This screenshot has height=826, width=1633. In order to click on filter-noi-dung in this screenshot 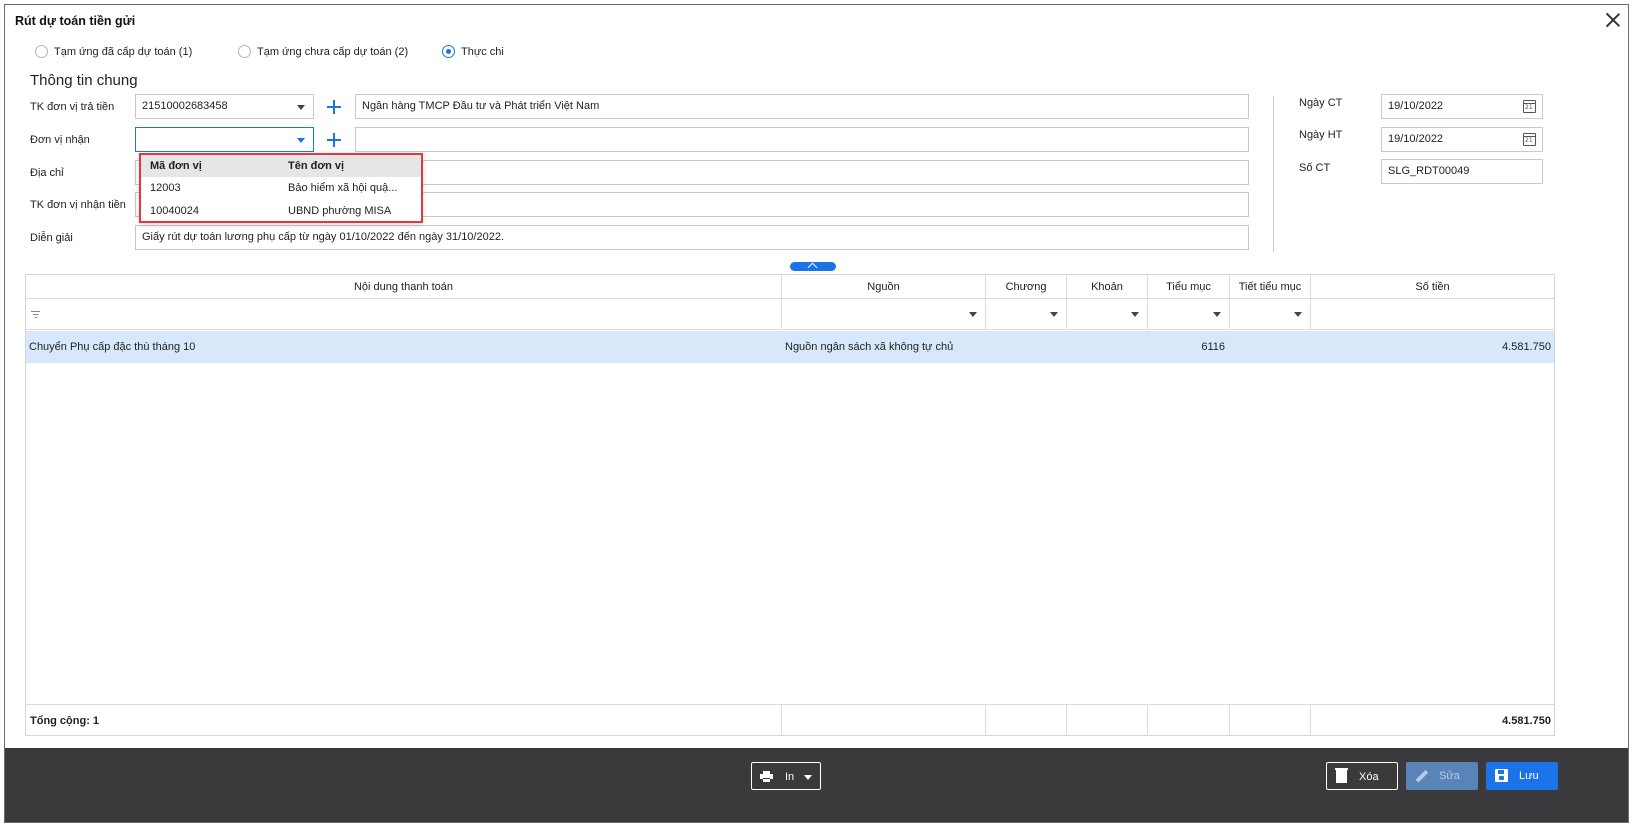, I will do `click(404, 314)`.